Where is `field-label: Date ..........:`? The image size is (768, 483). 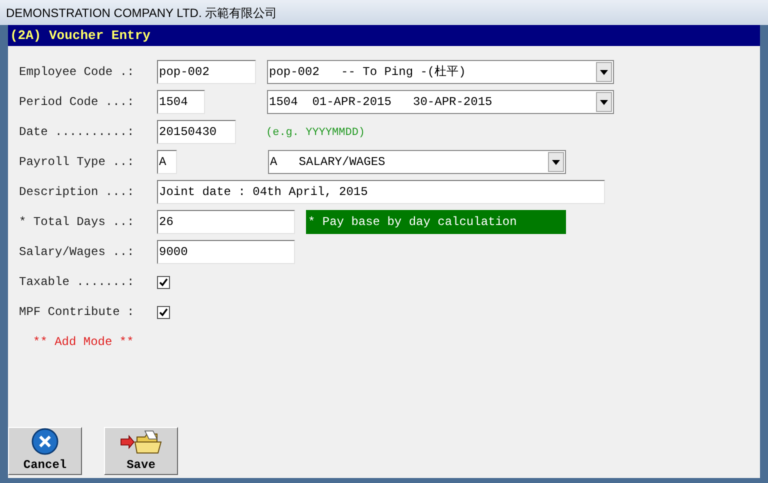 field-label: Date ..........: is located at coordinates (77, 132).